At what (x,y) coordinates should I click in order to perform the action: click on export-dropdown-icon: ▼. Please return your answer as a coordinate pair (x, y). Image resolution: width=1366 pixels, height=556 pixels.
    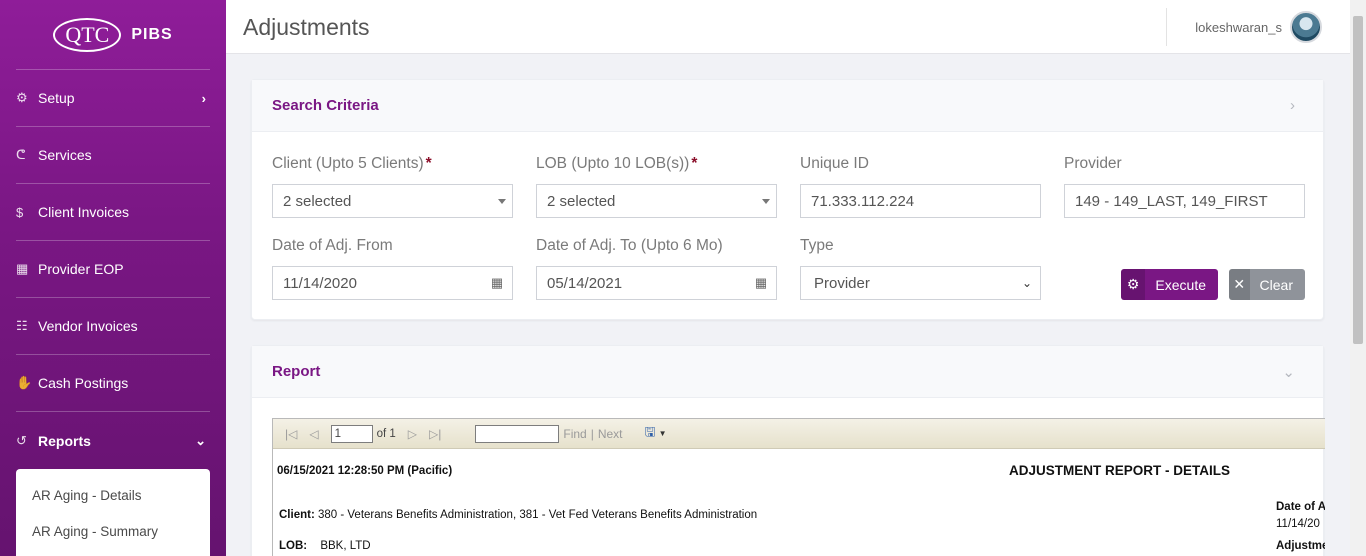
    Looking at the image, I should click on (663, 433).